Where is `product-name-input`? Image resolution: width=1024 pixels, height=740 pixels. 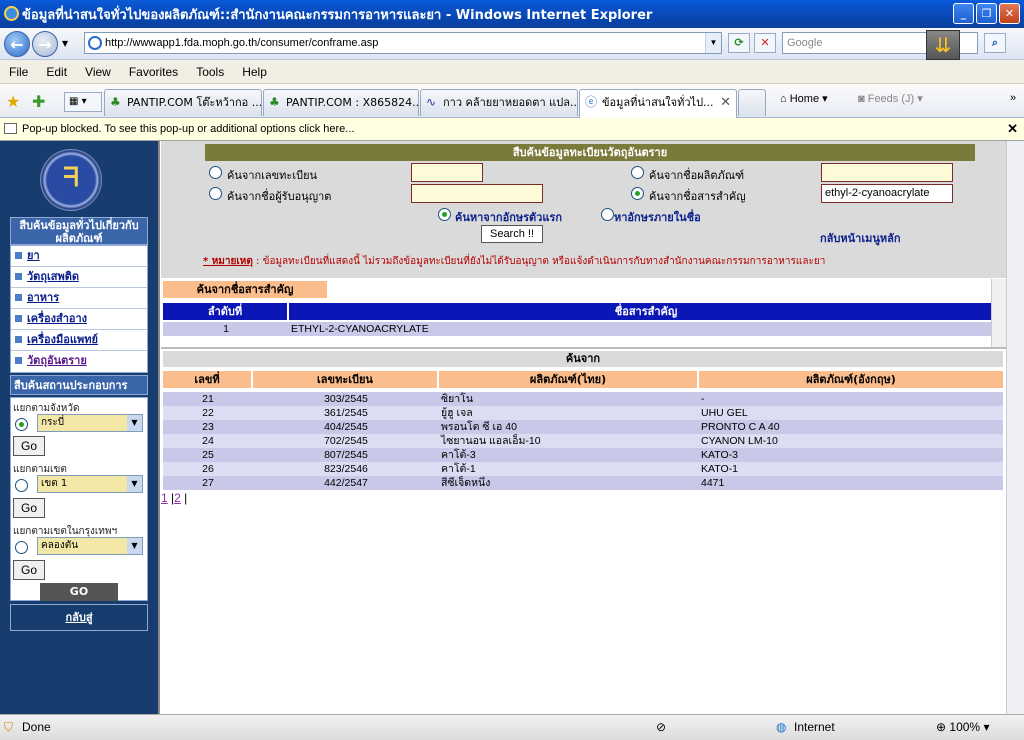
product-name-input is located at coordinates (887, 172).